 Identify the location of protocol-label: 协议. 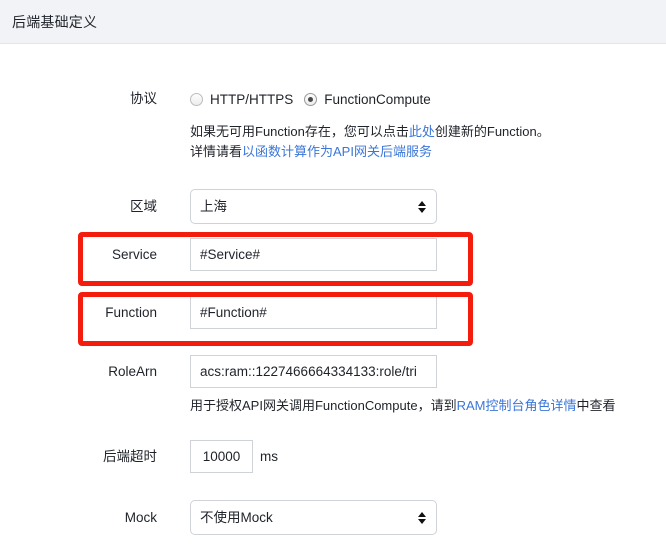
(143, 98).